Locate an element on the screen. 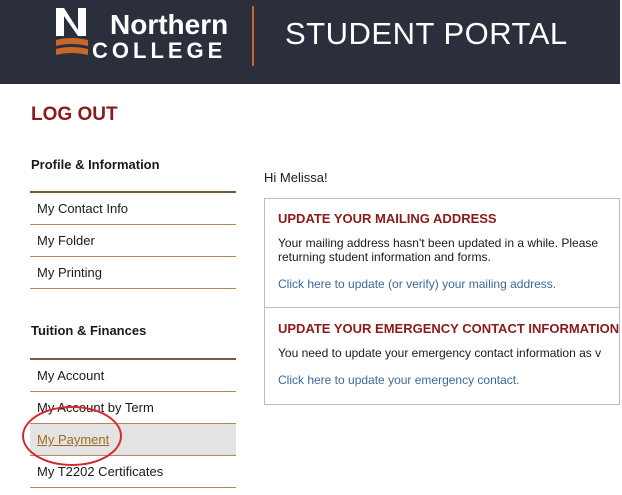  portal-title: STUDENT PORTAL is located at coordinates (426, 33).